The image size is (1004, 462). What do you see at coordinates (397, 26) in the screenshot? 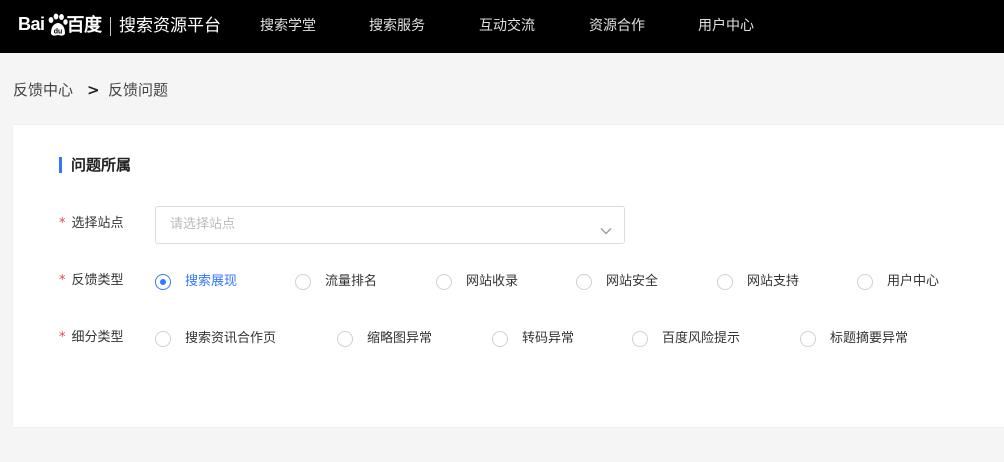
I see `nav-item-search-service: 搜索服务` at bounding box center [397, 26].